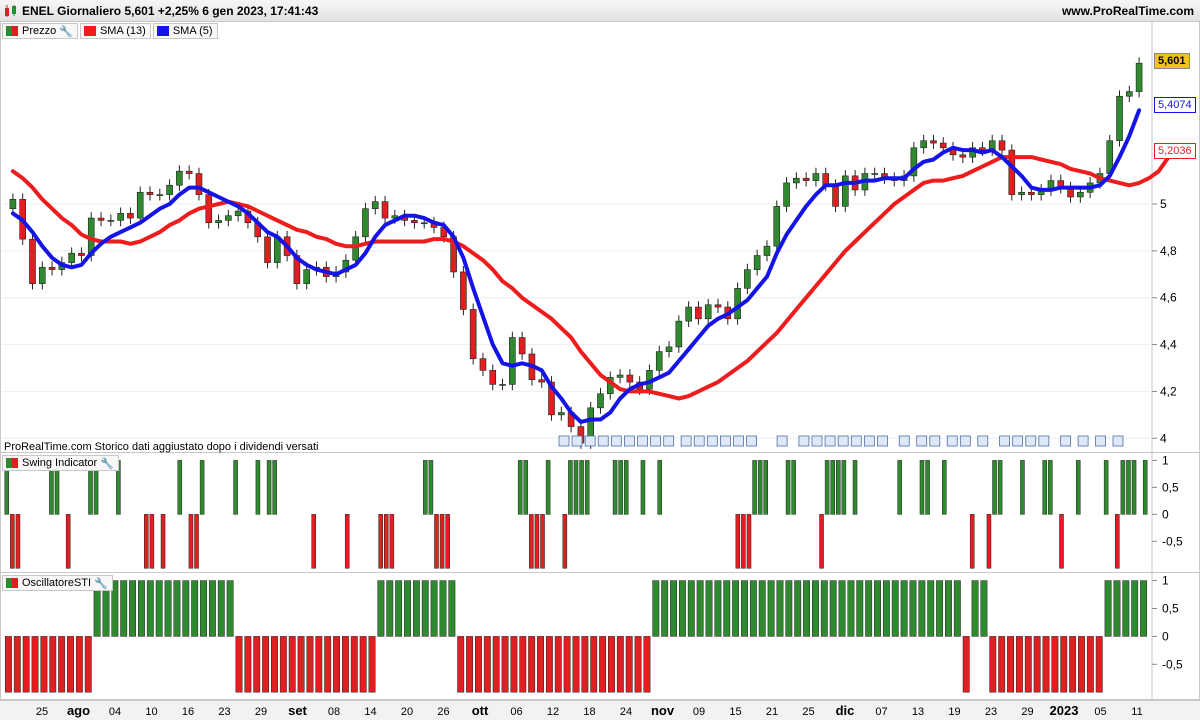 The image size is (1200, 720). Describe the element at coordinates (42, 712) in the screenshot. I see `x-tick-label: 25` at that location.